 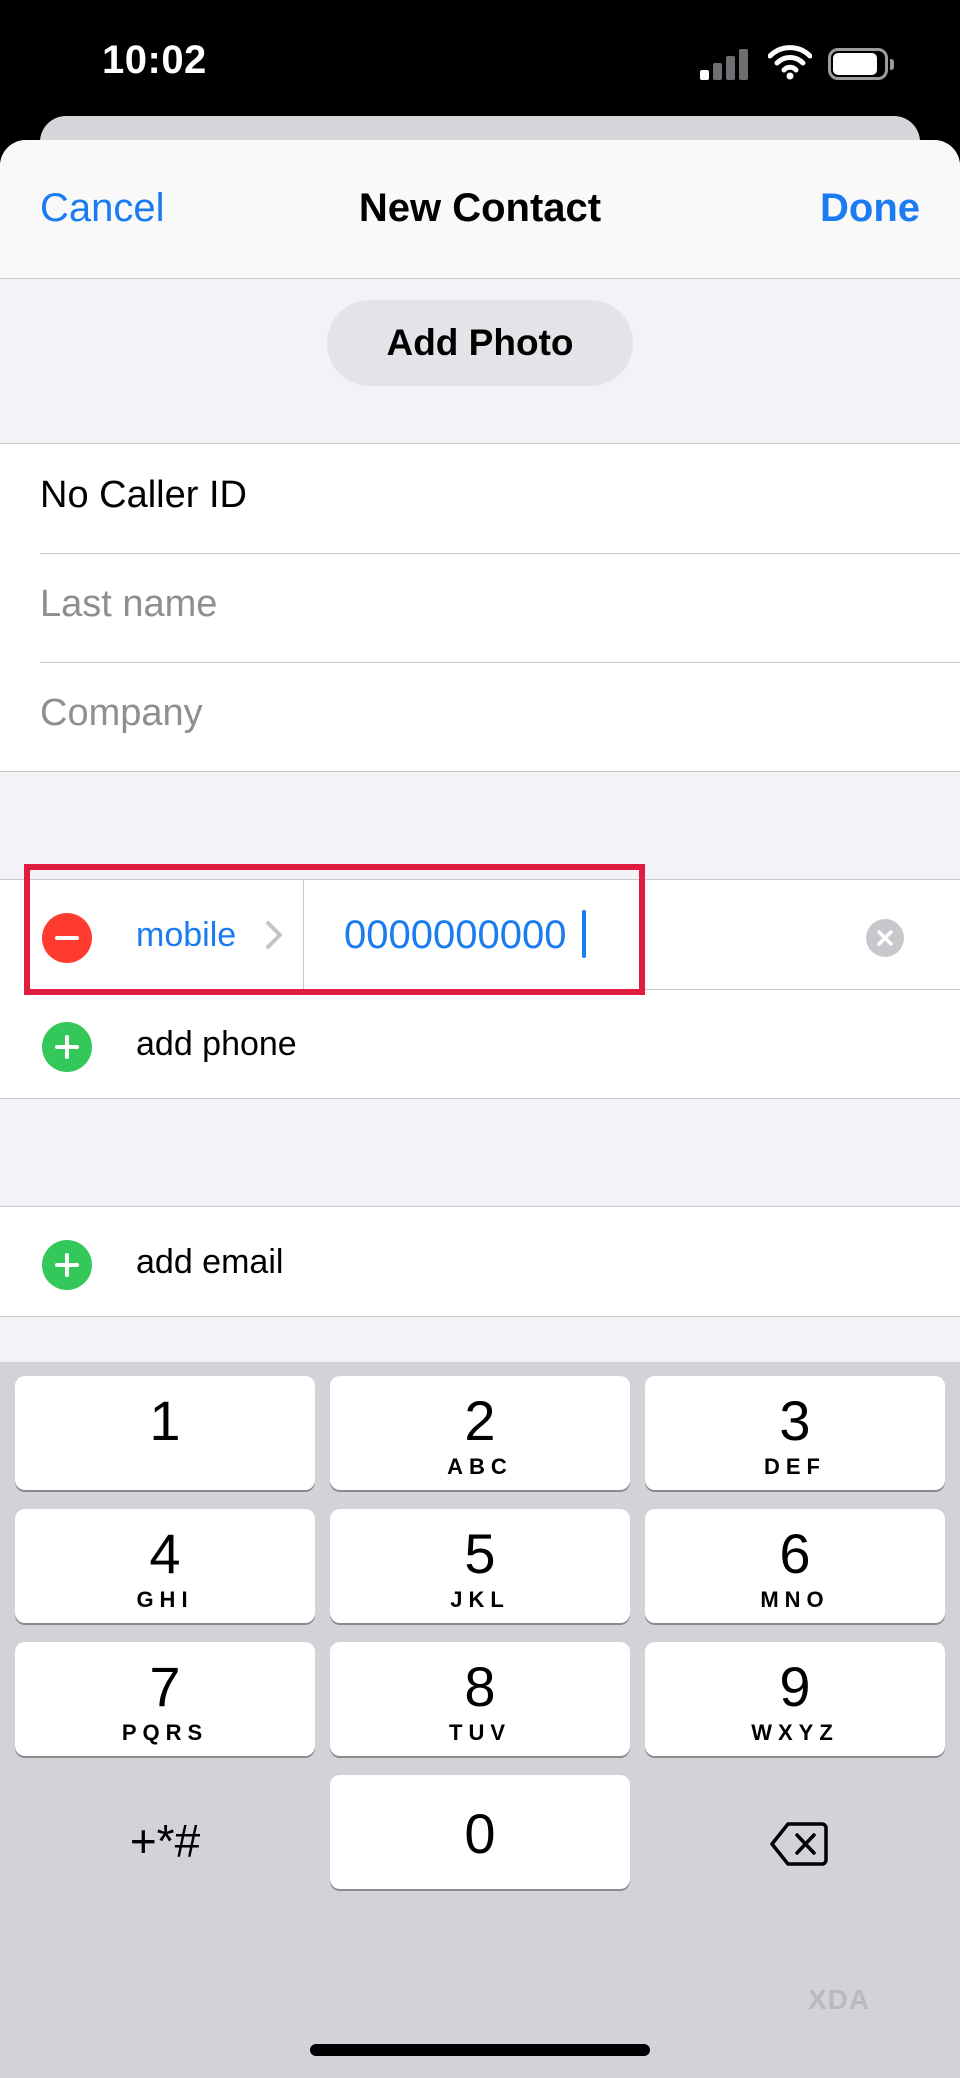 I want to click on battery-icon, so click(x=861, y=64).